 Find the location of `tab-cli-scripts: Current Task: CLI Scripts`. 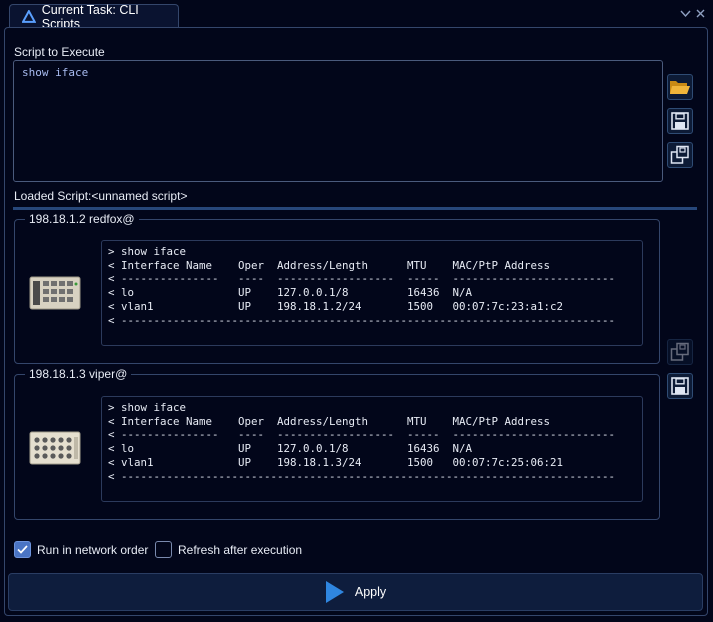

tab-cli-scripts: Current Task: CLI Scripts is located at coordinates (94, 17).